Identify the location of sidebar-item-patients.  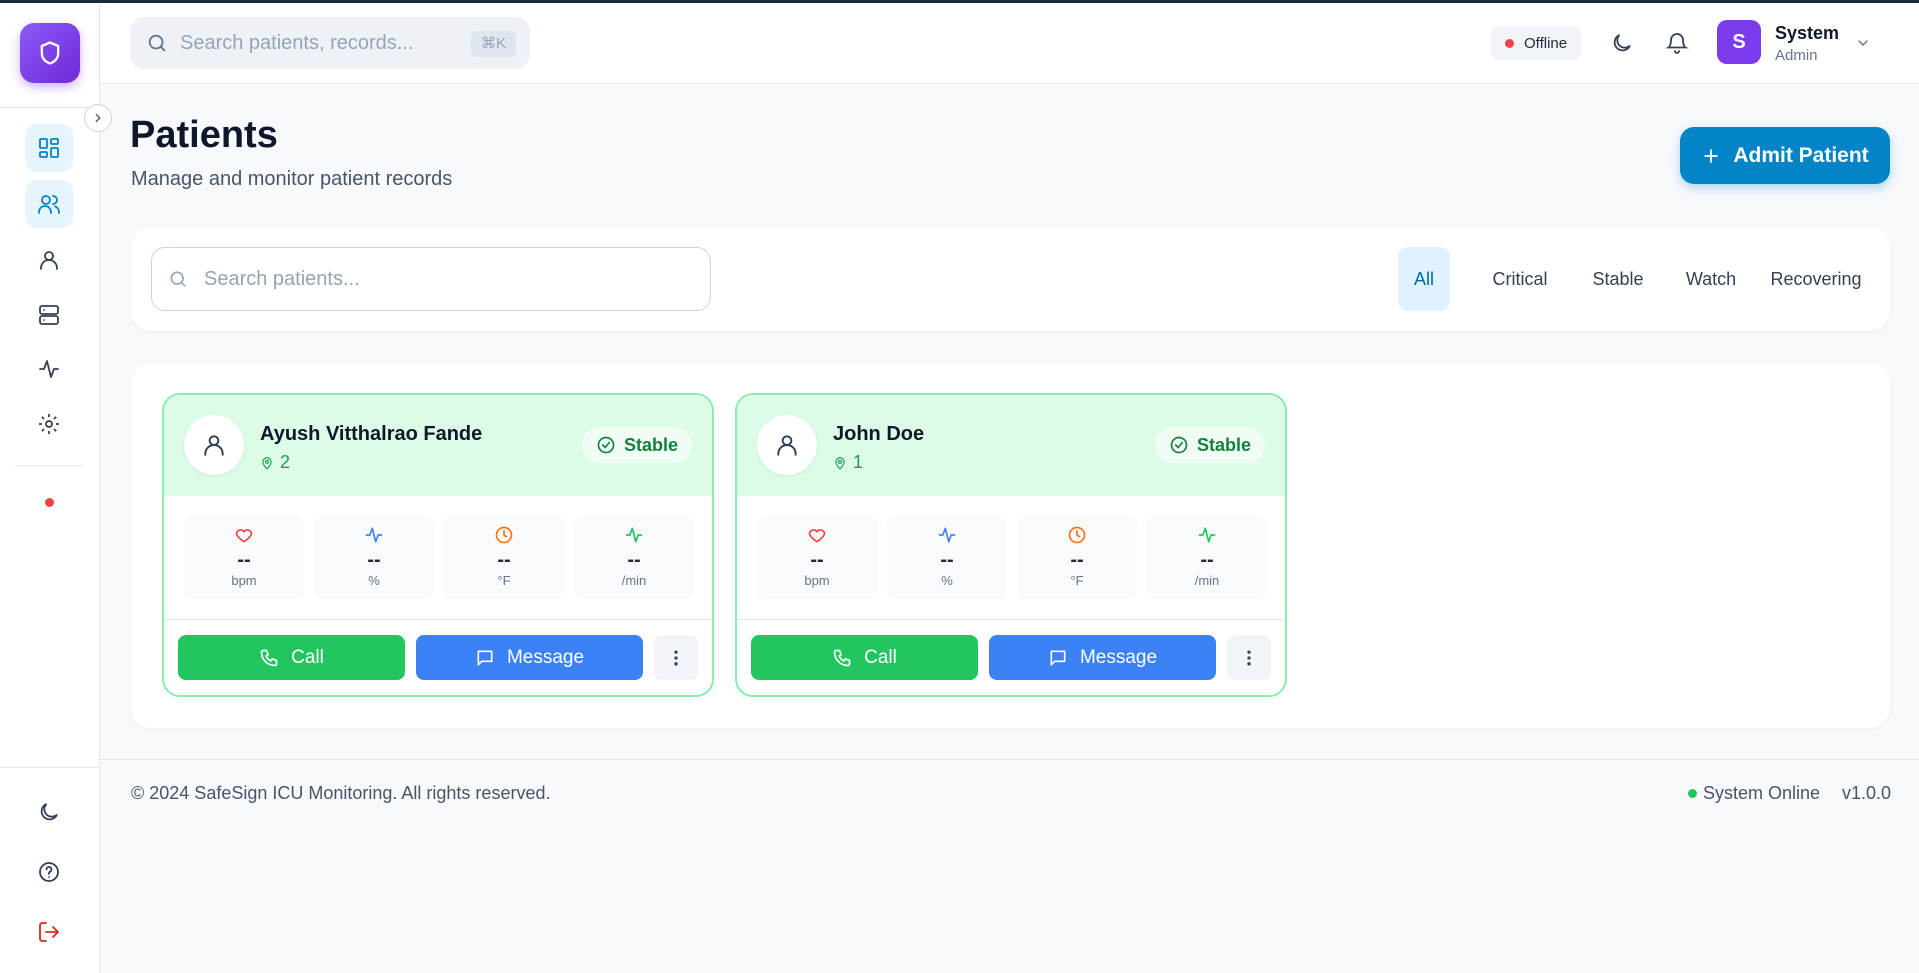
(49, 204).